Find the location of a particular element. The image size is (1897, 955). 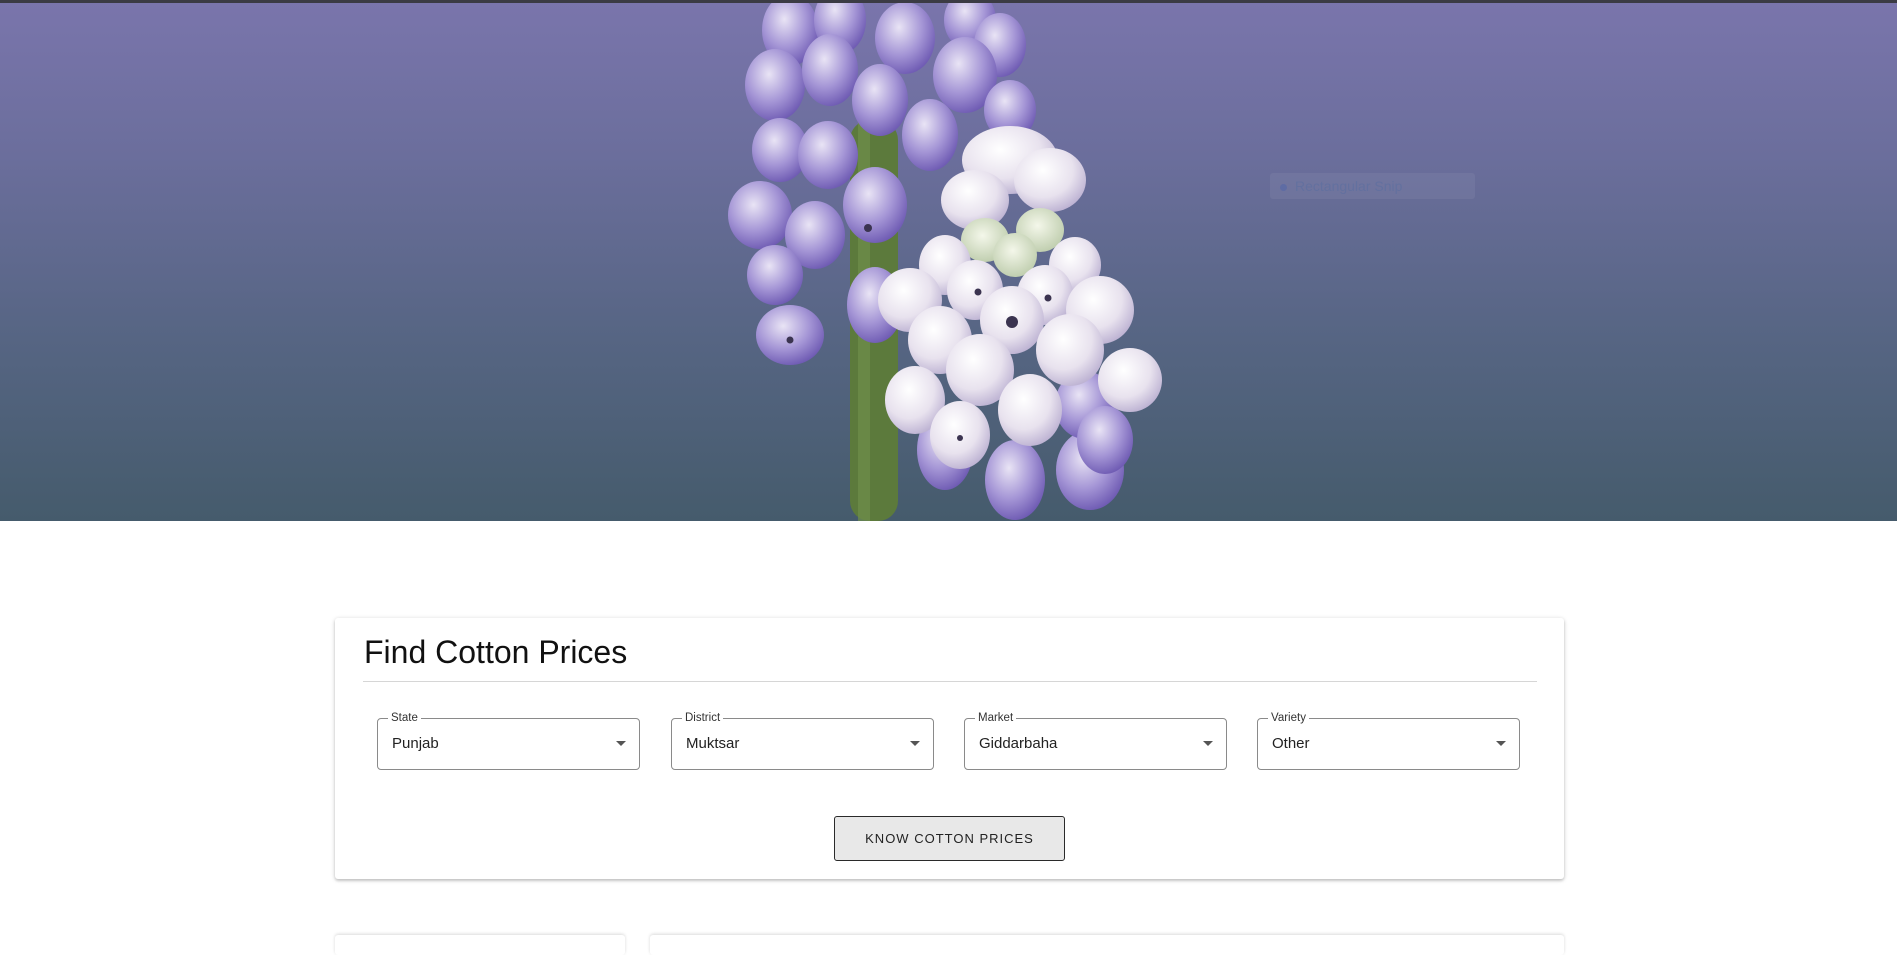

state-label: State is located at coordinates (404, 718).